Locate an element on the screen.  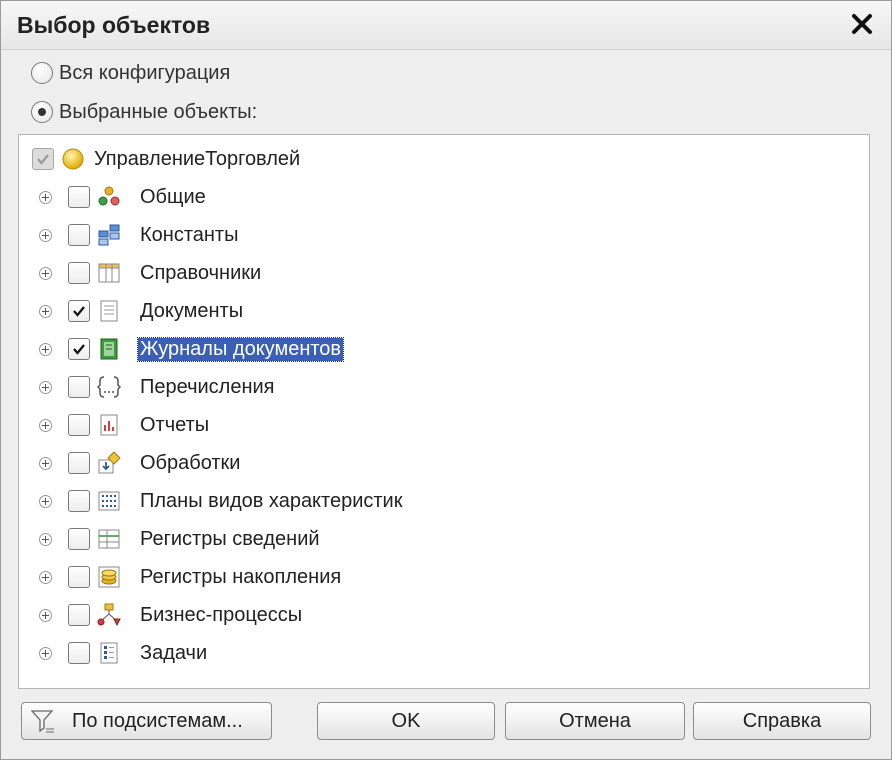
information-registers-icon is located at coordinates (109, 539).